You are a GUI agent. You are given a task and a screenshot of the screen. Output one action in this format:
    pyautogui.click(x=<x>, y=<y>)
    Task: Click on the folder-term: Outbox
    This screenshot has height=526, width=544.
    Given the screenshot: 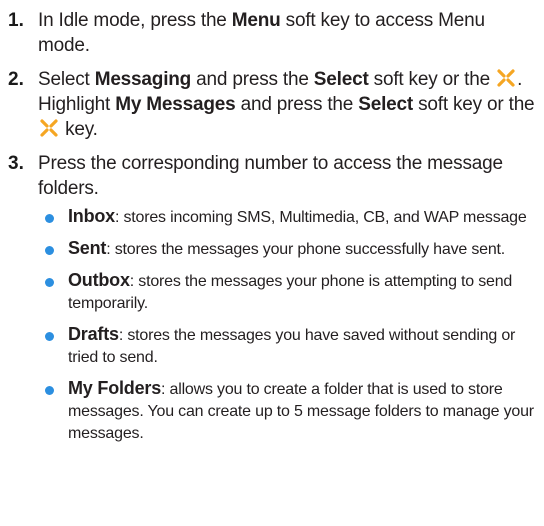 What is the action you would take?
    pyautogui.click(x=99, y=280)
    